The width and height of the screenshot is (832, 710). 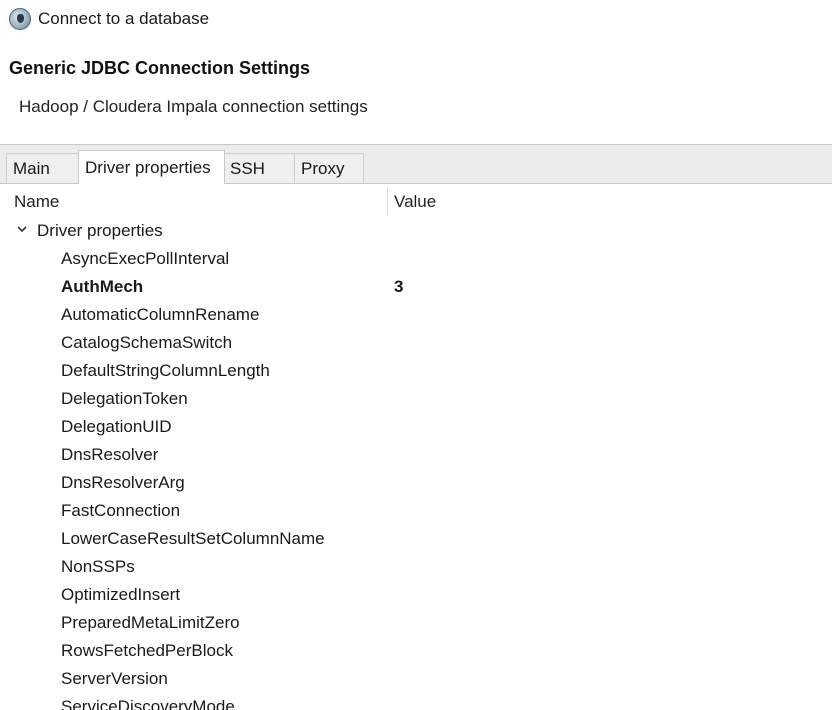 I want to click on column-header-value: Value, so click(x=415, y=201).